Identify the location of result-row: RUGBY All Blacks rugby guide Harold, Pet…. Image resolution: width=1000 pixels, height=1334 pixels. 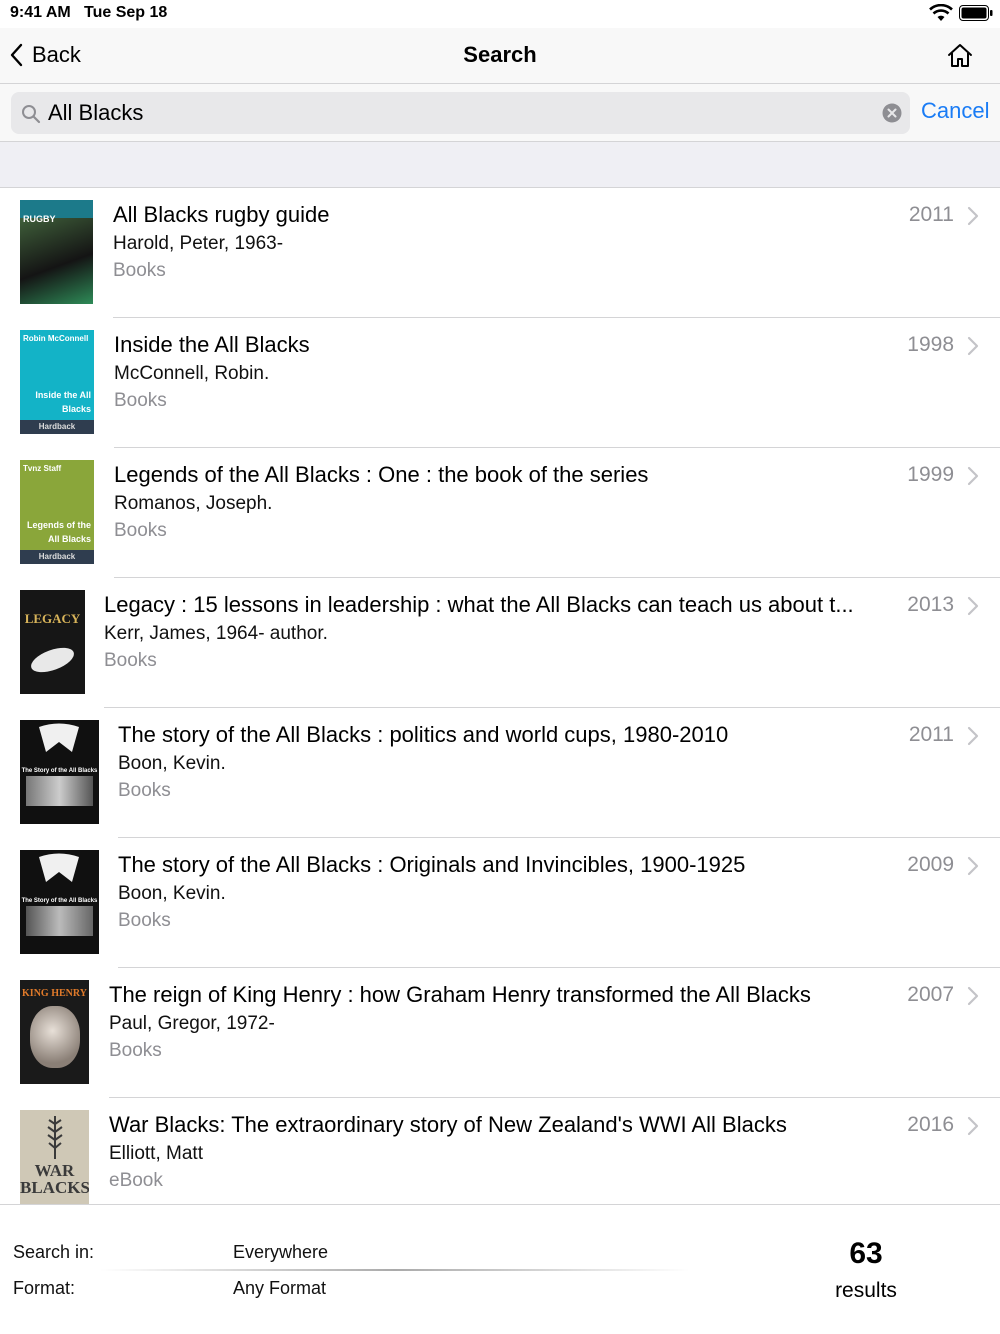
(500, 253).